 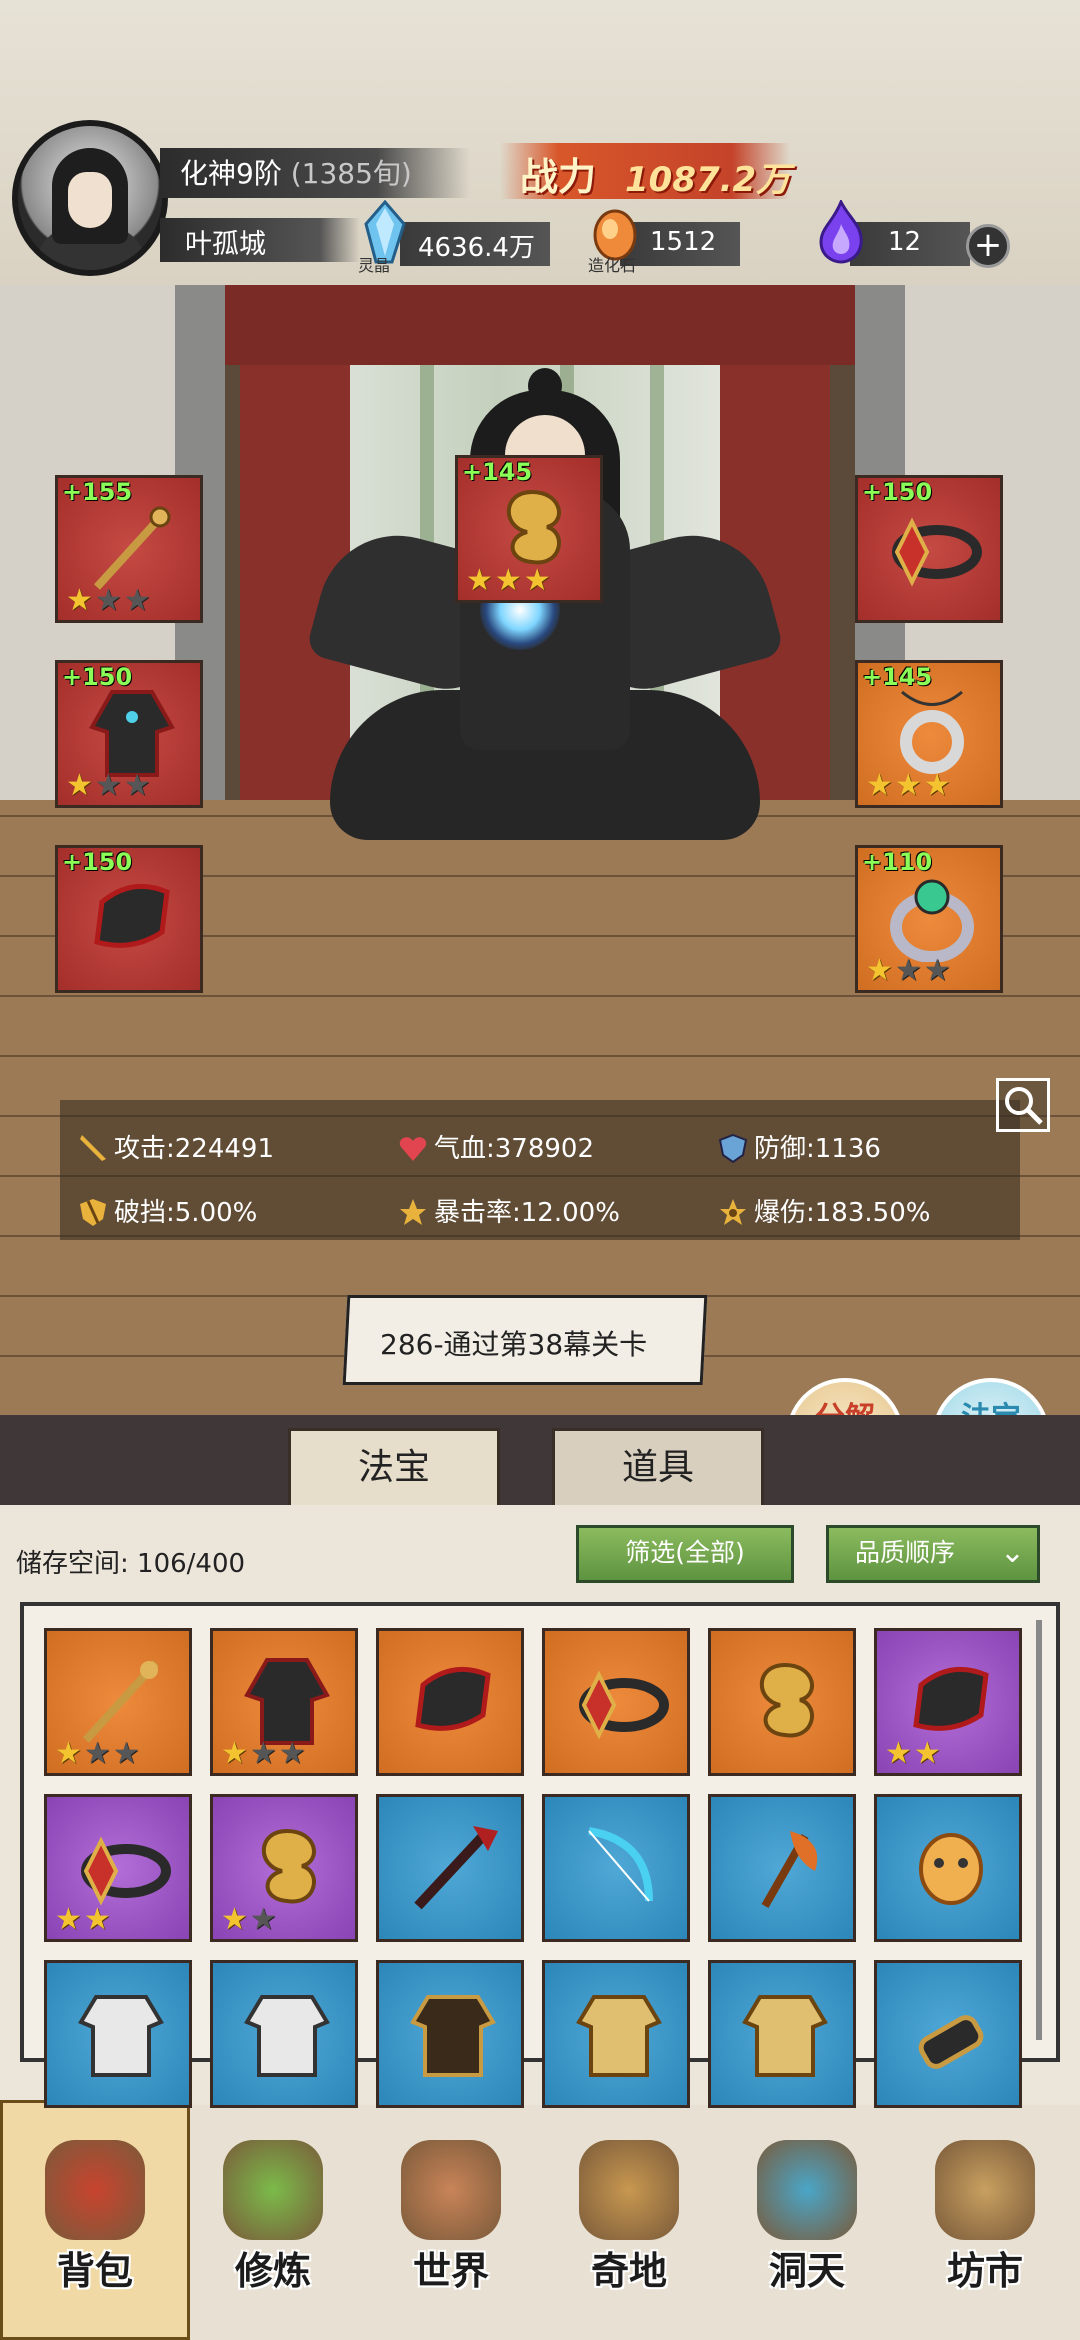 What do you see at coordinates (514, 1344) in the screenshot?
I see `quest-text: 286-通过第38幕关卡` at bounding box center [514, 1344].